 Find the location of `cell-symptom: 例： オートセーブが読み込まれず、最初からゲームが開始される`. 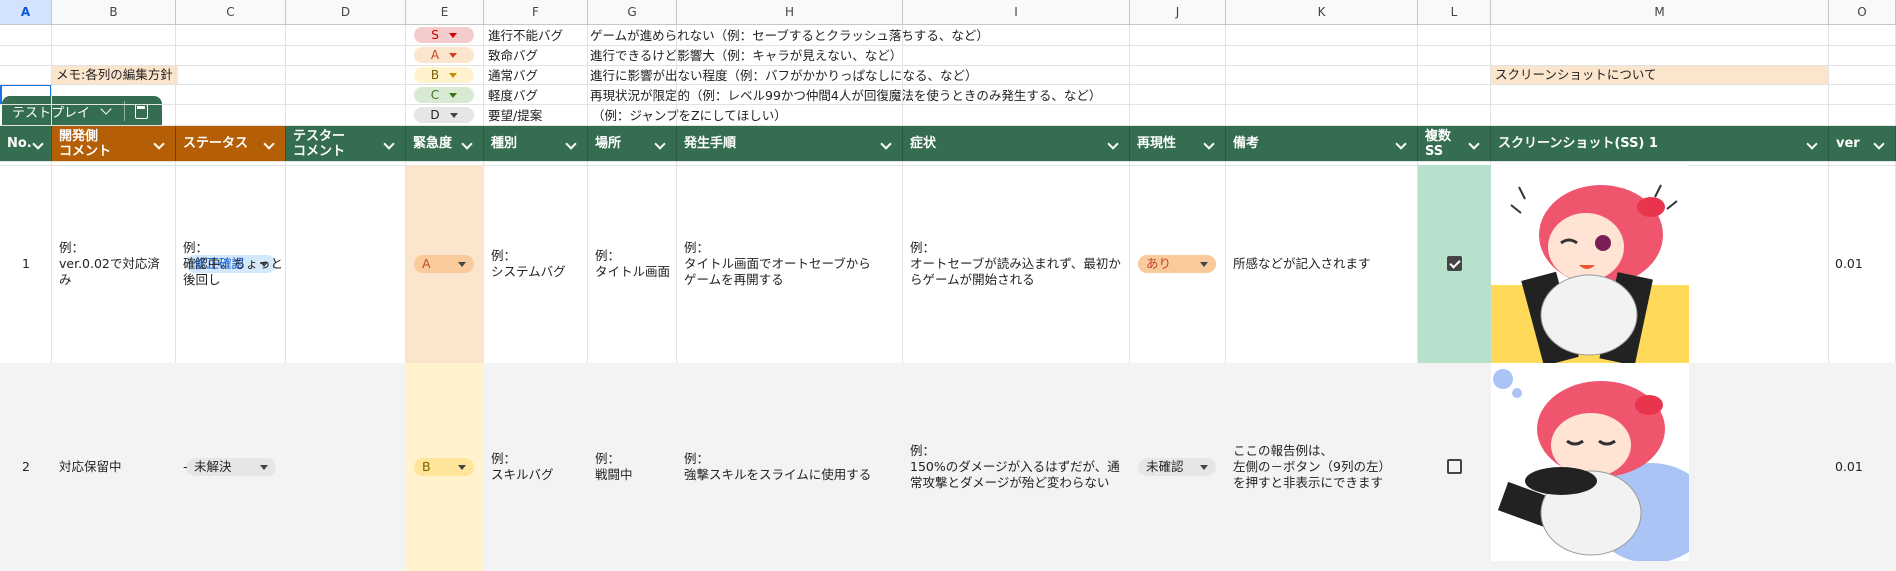

cell-symptom: 例： オートセーブが読み込まれず、最初からゲームが開始される is located at coordinates (1016, 264).